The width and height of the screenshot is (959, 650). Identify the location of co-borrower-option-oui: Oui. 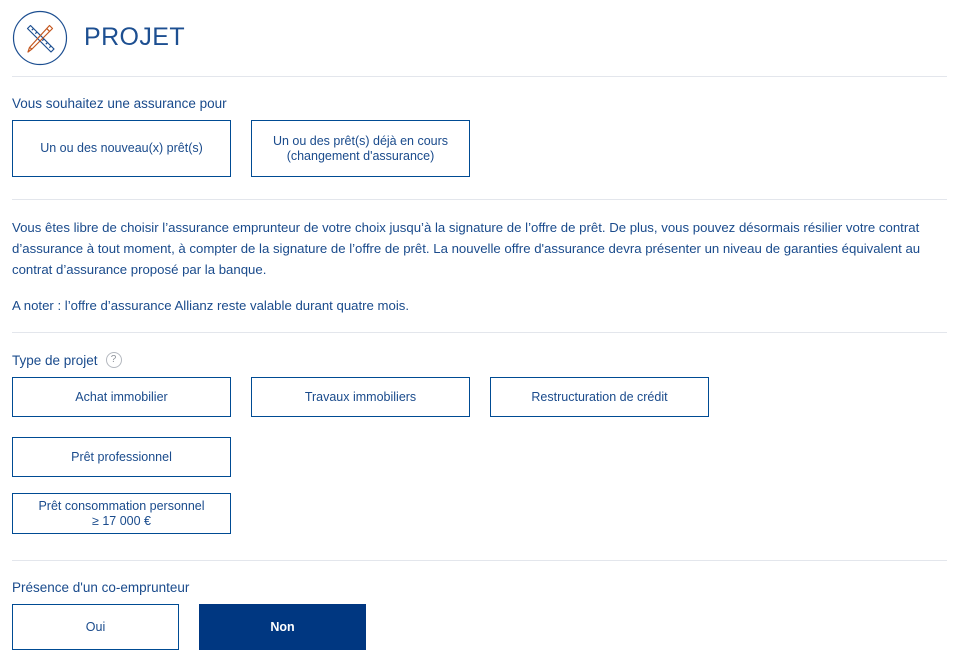
(95, 627).